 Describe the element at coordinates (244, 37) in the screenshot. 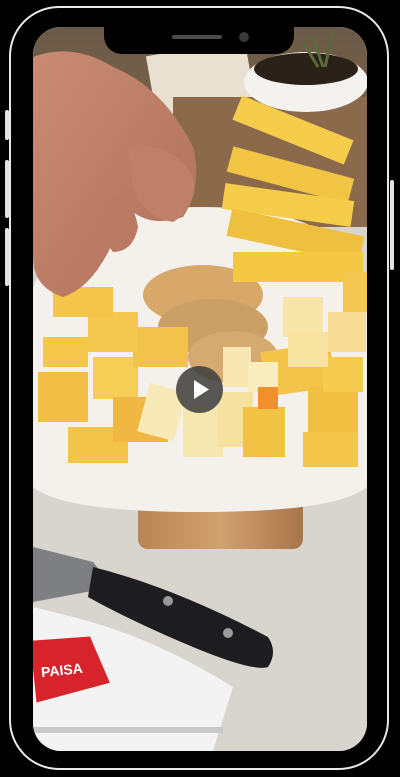

I see `camera-icon` at that location.